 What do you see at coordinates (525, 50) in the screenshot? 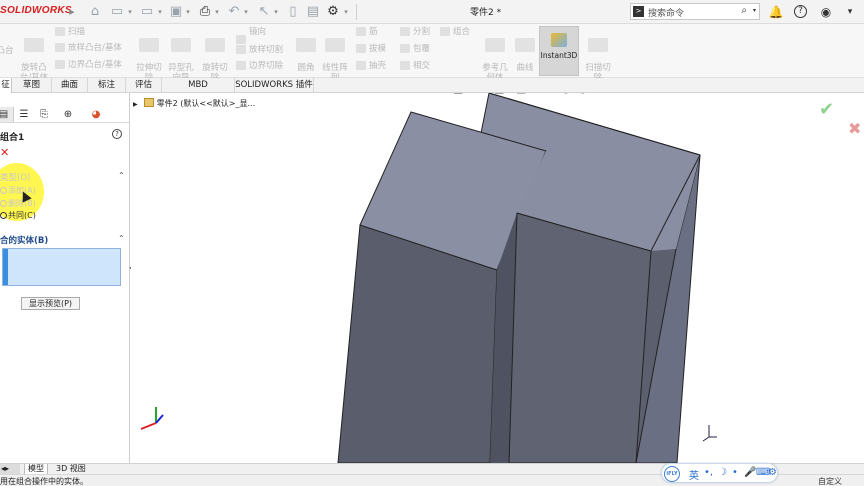
I see `curves-button: 曲线` at bounding box center [525, 50].